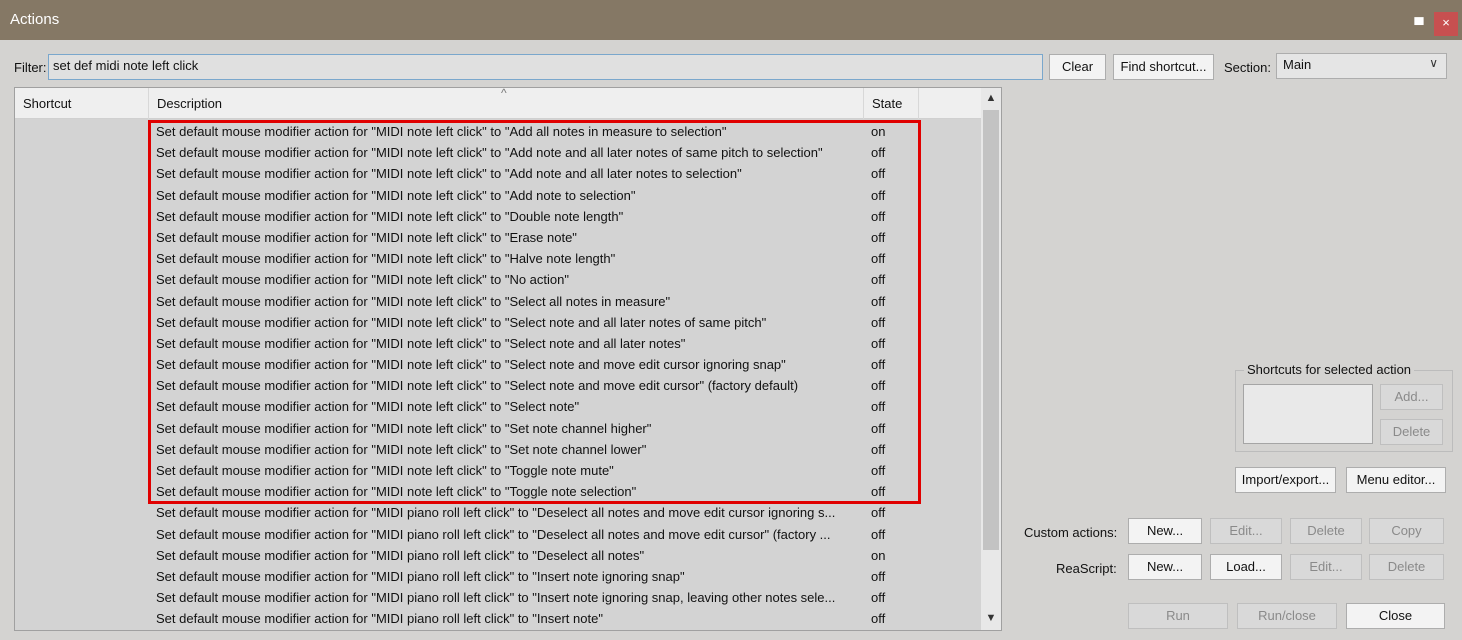  I want to click on section-label: Section:, so click(1247, 67).